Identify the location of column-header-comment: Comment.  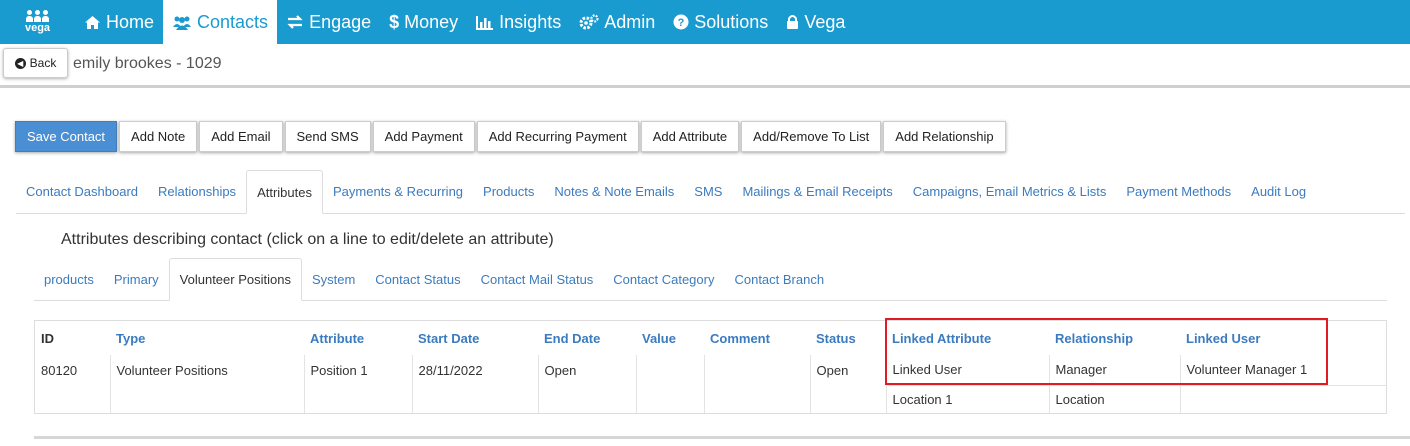
(757, 338).